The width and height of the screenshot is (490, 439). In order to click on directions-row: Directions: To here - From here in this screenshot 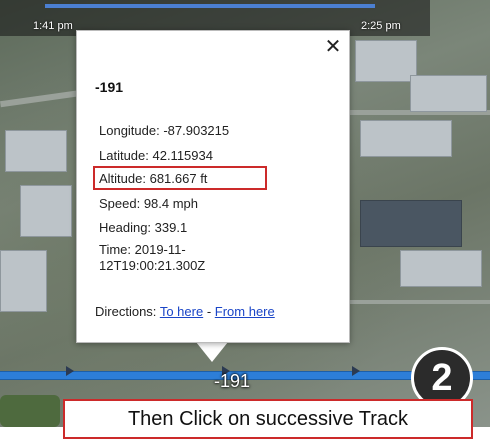, I will do `click(185, 311)`.